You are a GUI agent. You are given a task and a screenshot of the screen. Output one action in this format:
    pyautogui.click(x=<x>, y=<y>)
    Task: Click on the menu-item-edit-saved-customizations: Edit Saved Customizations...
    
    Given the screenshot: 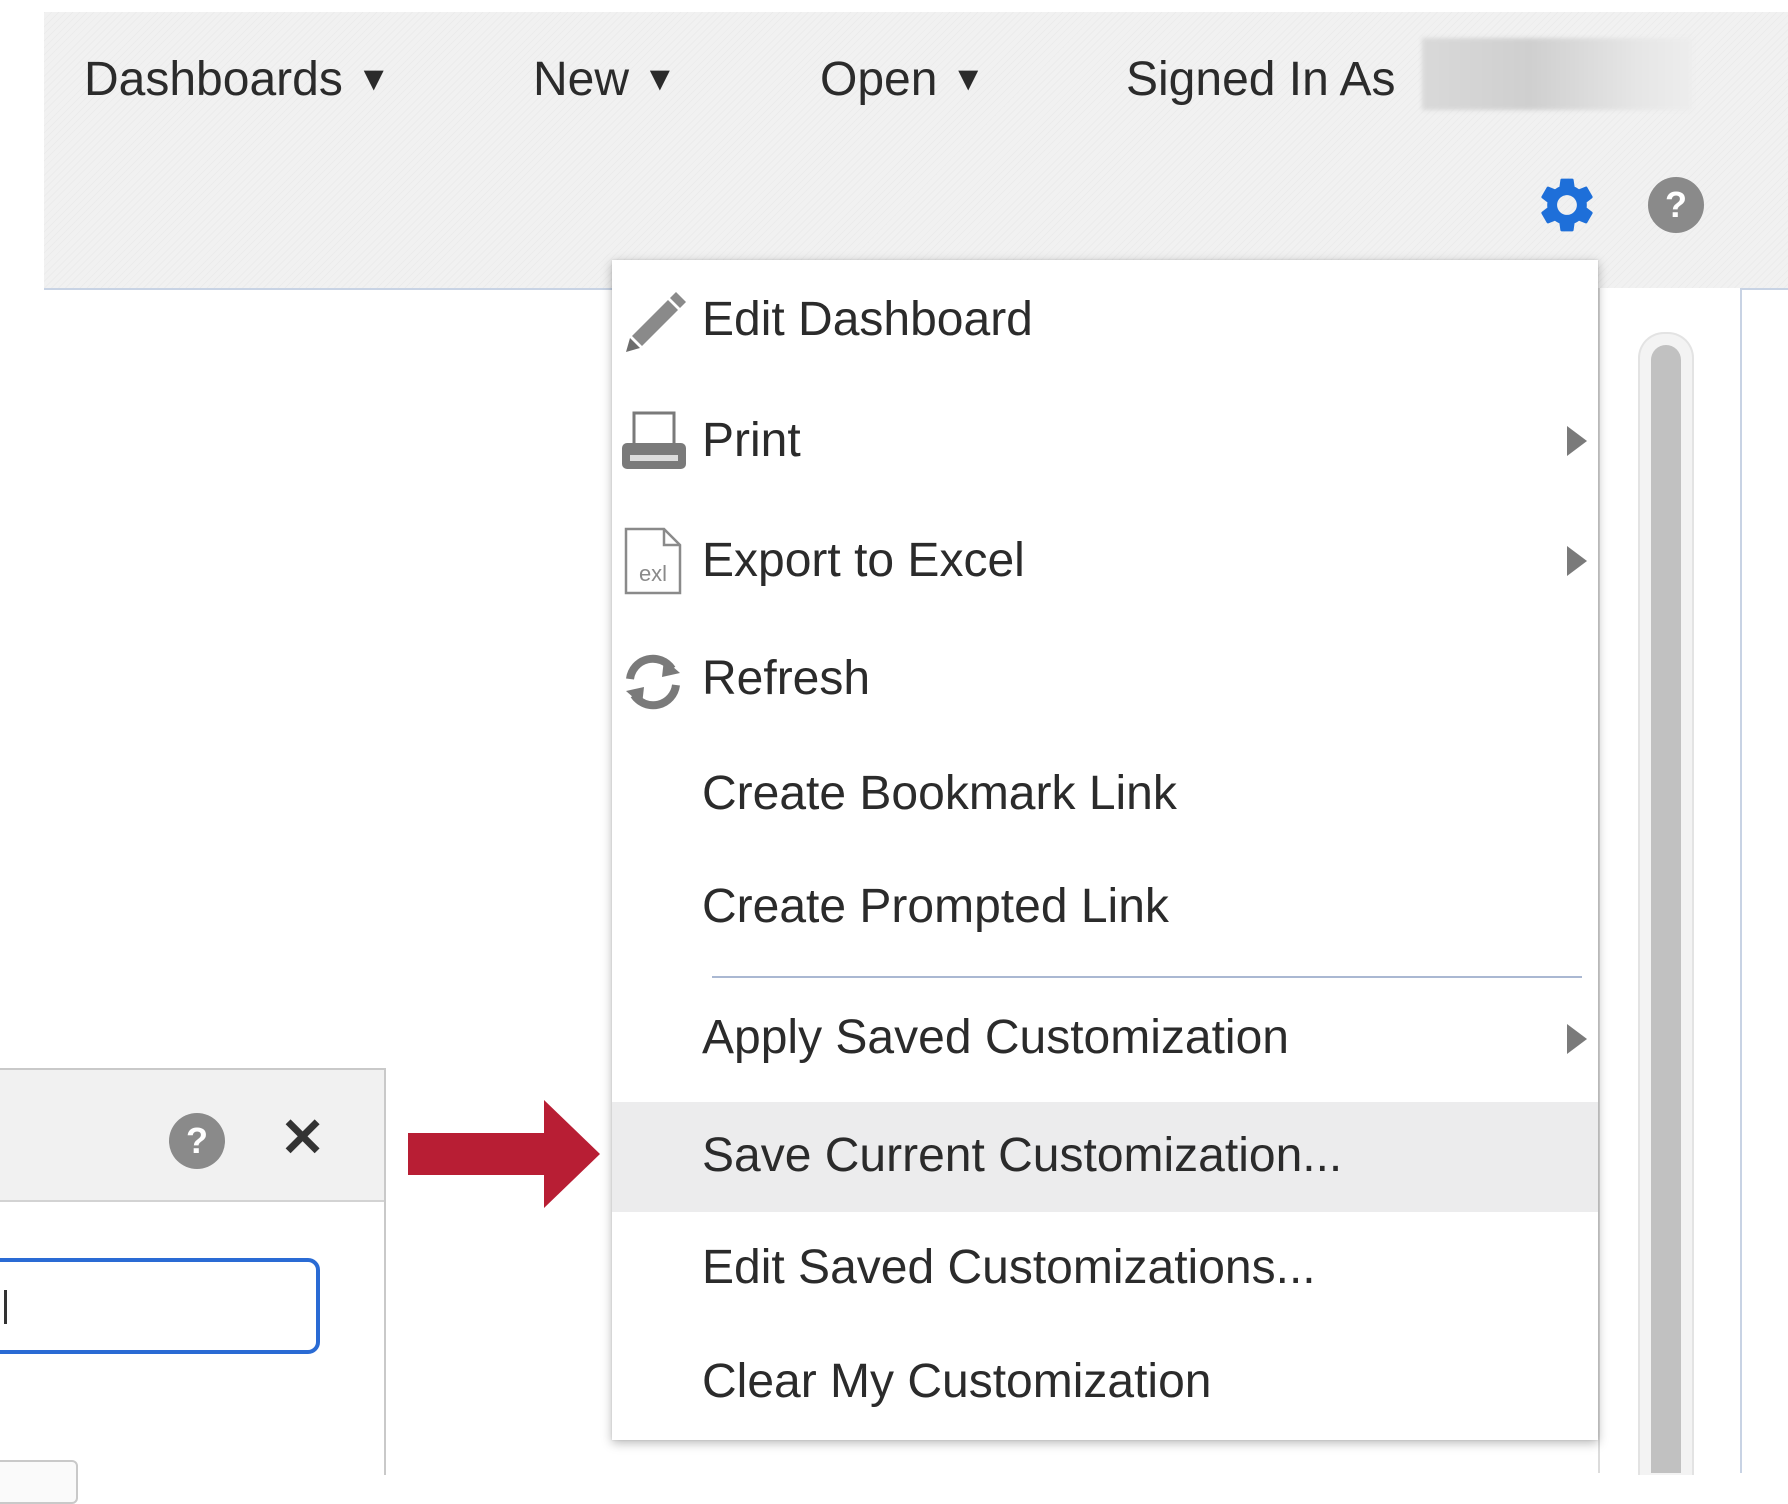 What is the action you would take?
    pyautogui.click(x=1105, y=1269)
    